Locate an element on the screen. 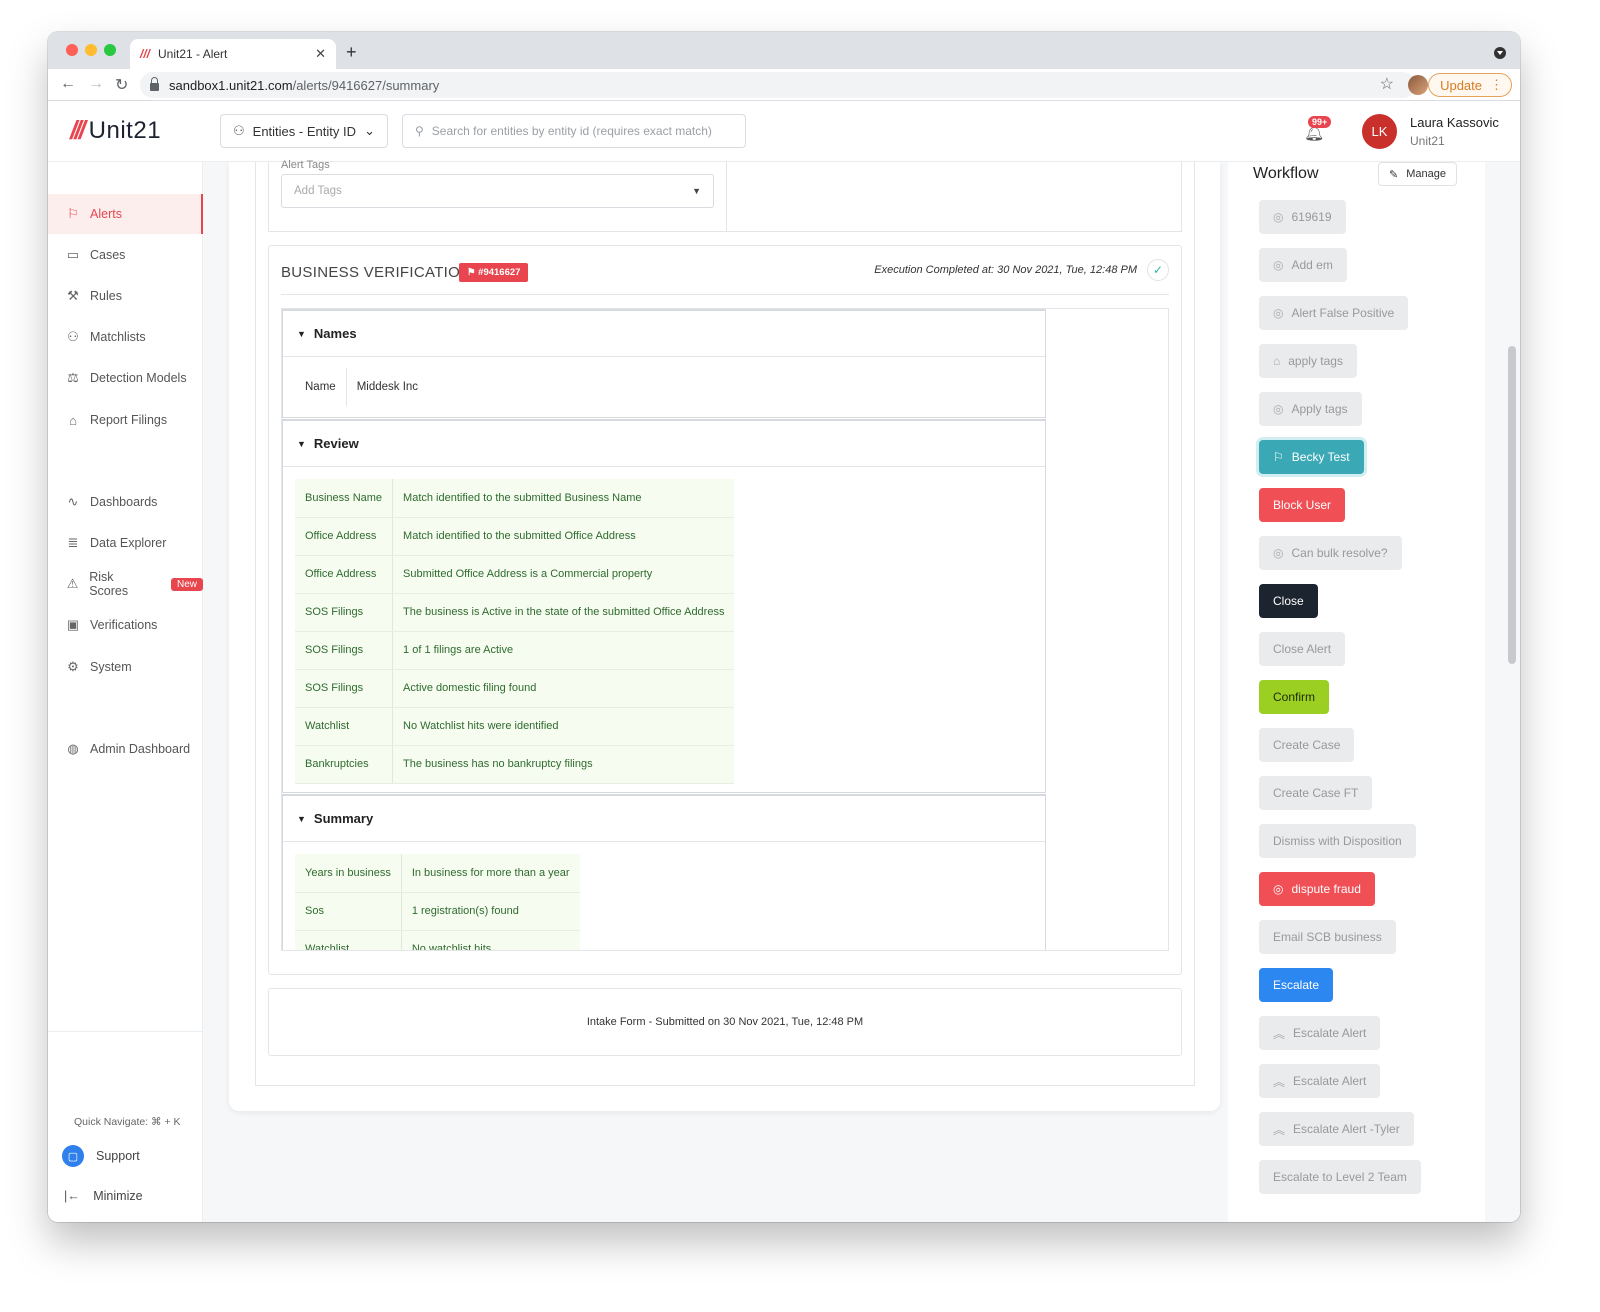 The image size is (1600, 1312). support-label: Support is located at coordinates (118, 1156).